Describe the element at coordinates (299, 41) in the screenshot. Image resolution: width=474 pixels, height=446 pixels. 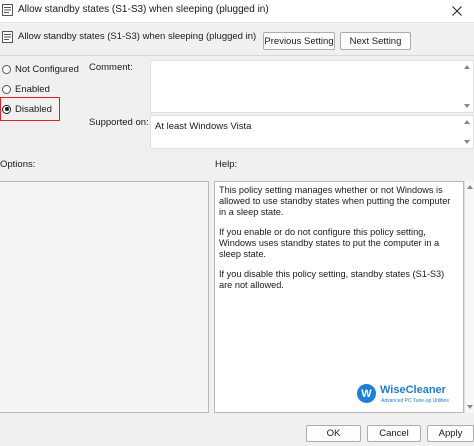
I see `previous-setting-button: Previous Setting` at that location.